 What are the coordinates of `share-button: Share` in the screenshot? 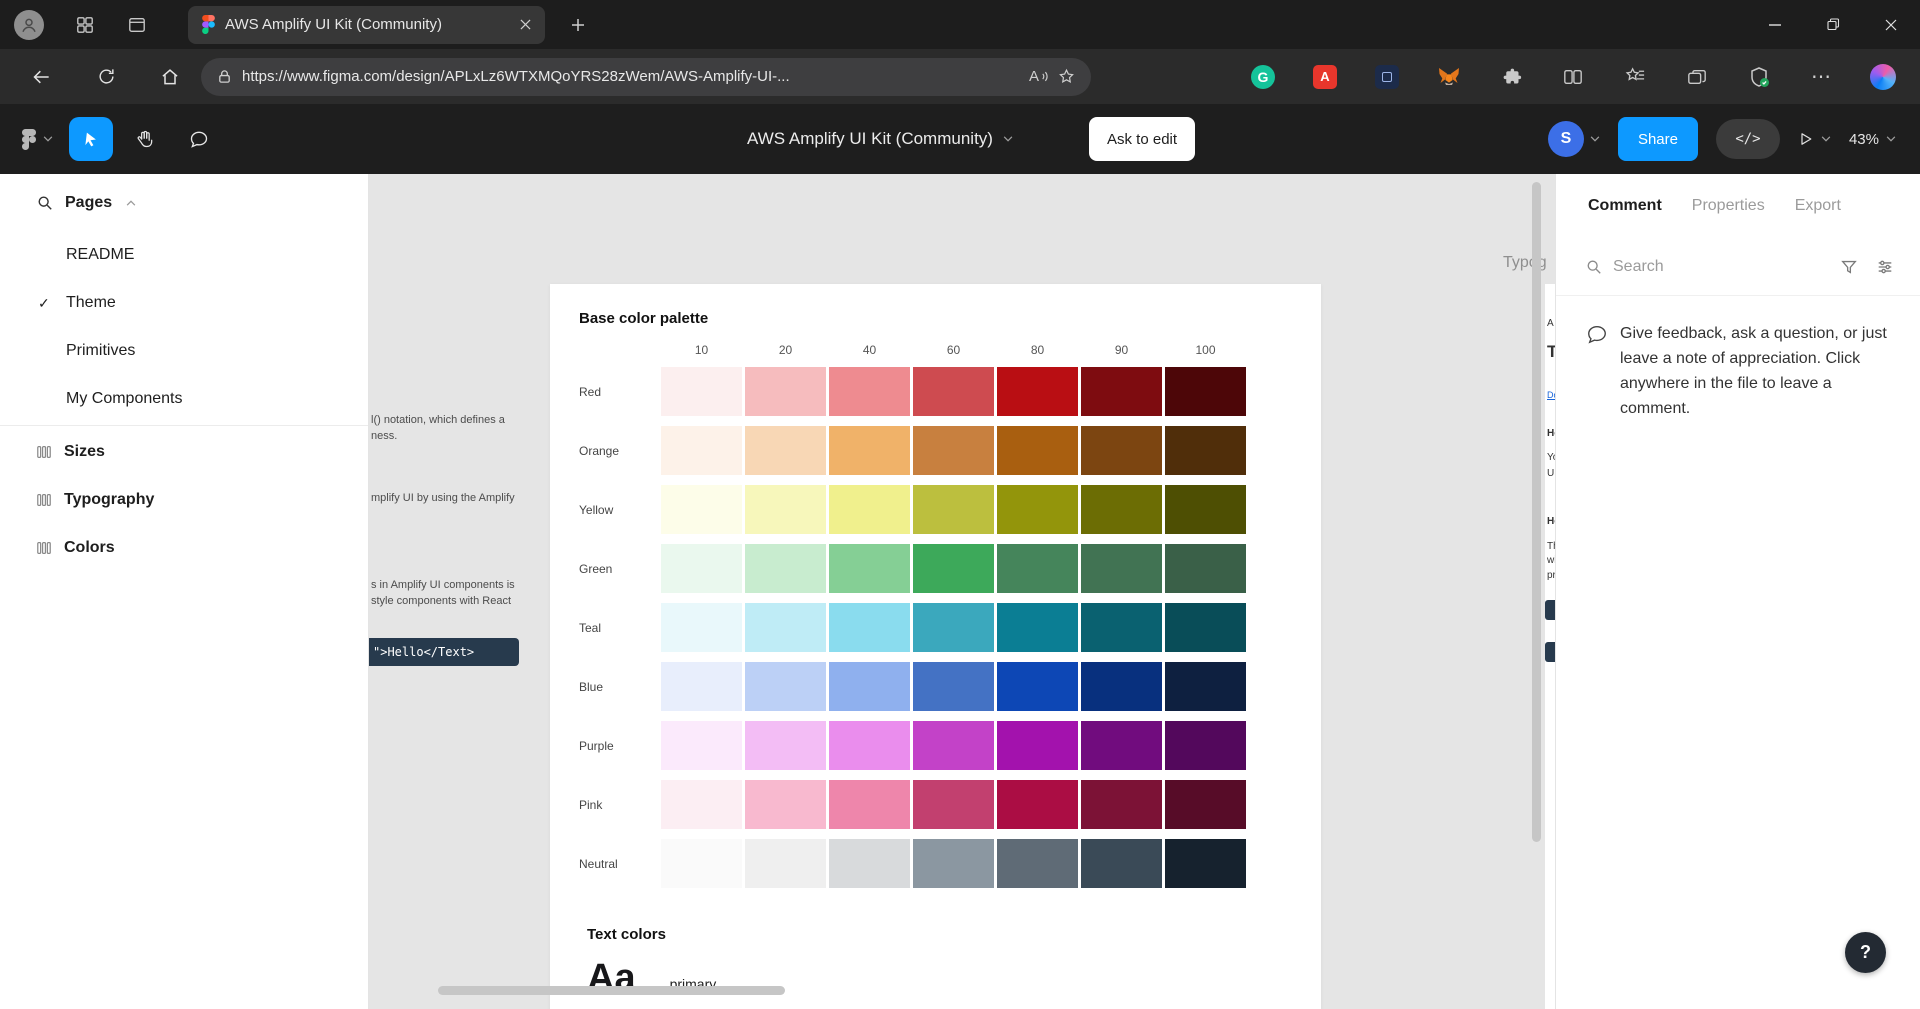 It's located at (1657, 139).